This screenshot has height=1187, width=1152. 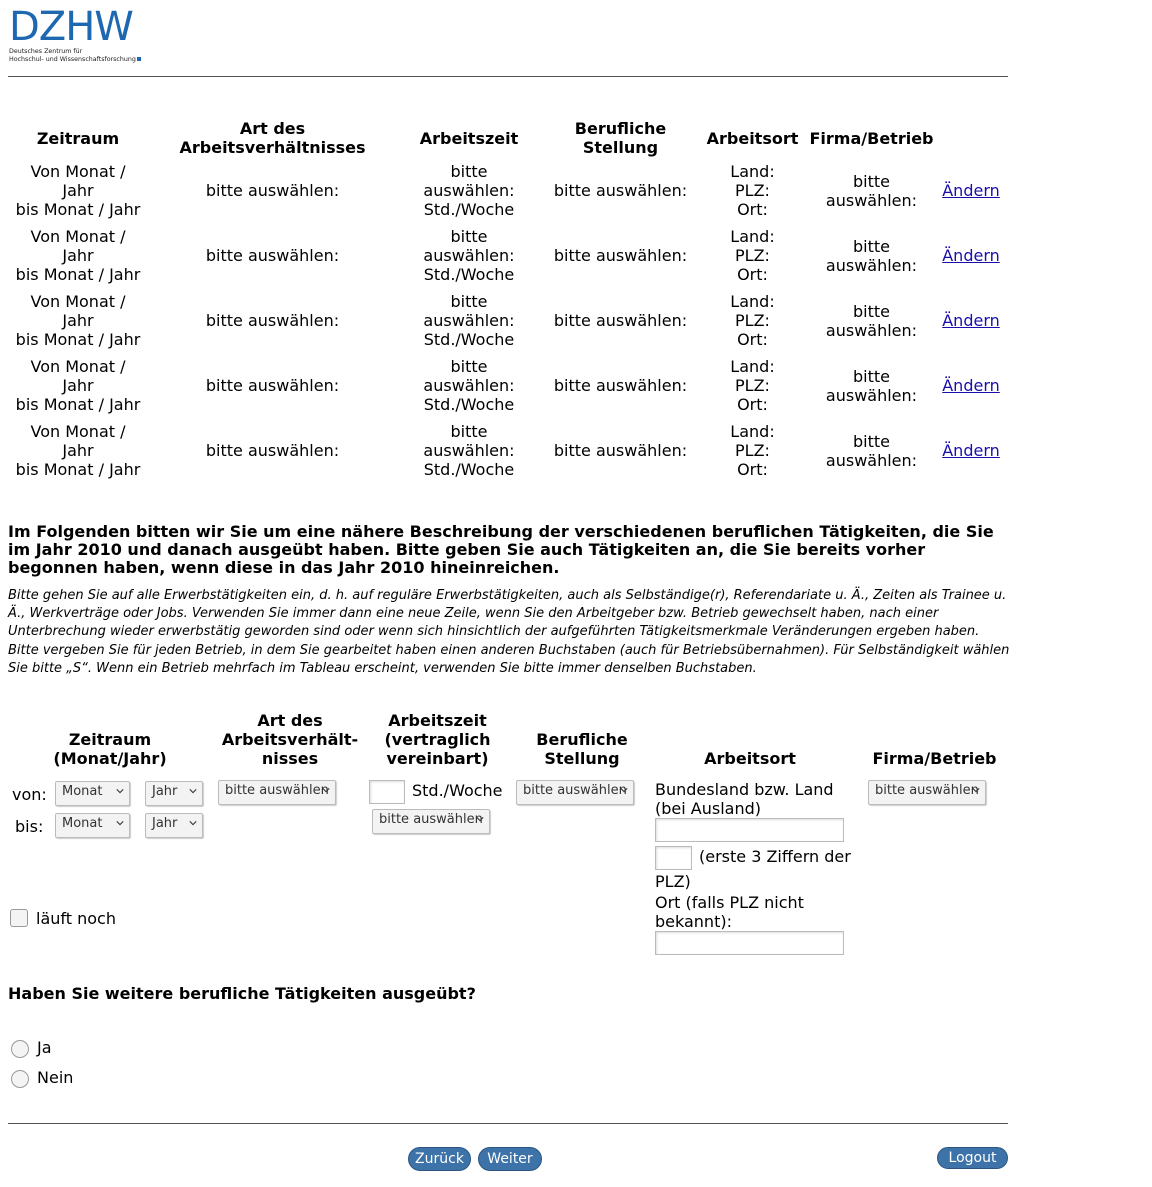 What do you see at coordinates (29, 794) in the screenshot?
I see `von-label: von:` at bounding box center [29, 794].